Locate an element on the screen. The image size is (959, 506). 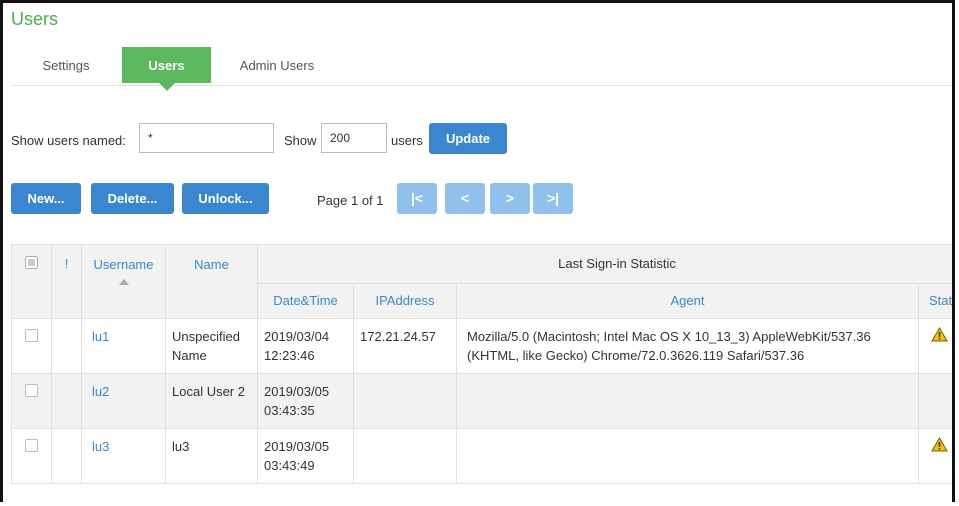
datetime-column-header: Date&Time is located at coordinates (305, 301).